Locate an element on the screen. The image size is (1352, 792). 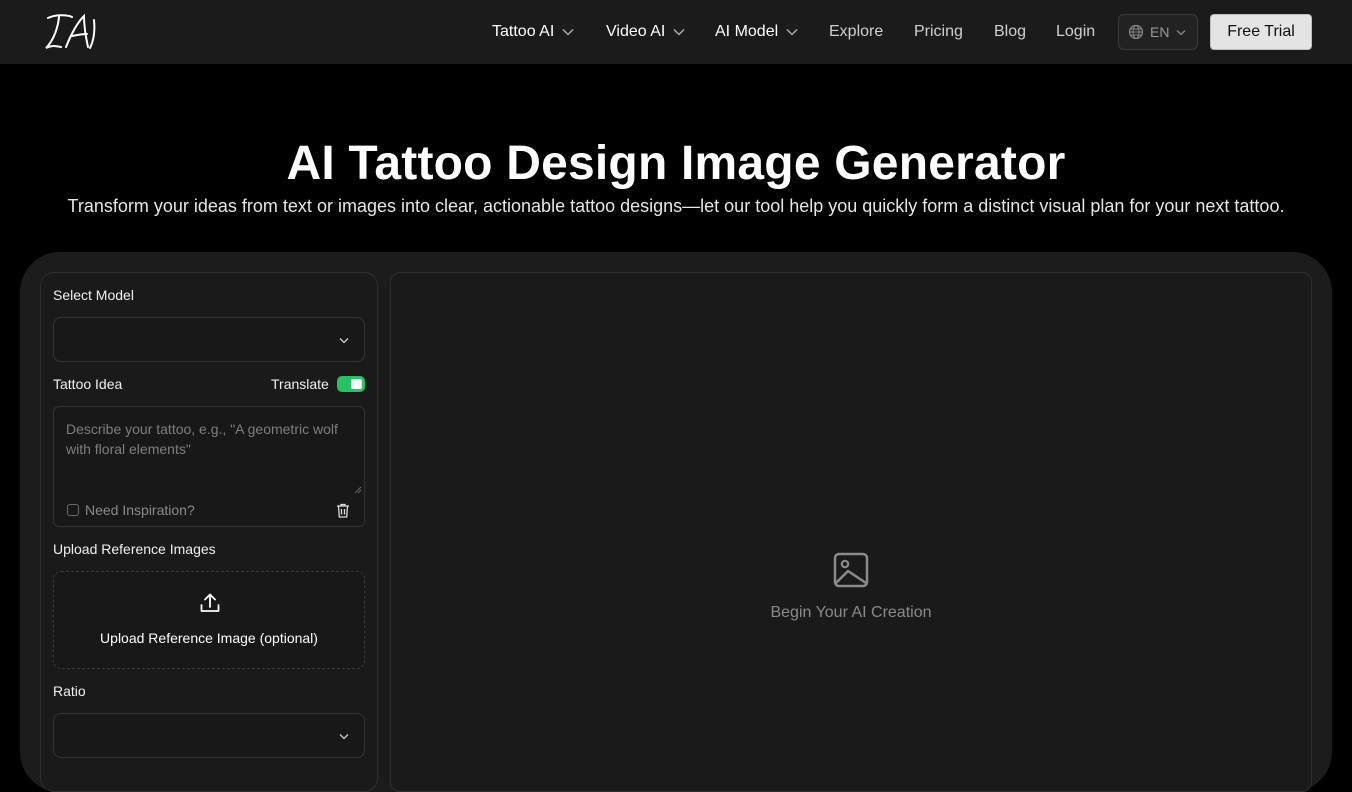
language-label: EN is located at coordinates (1160, 32).